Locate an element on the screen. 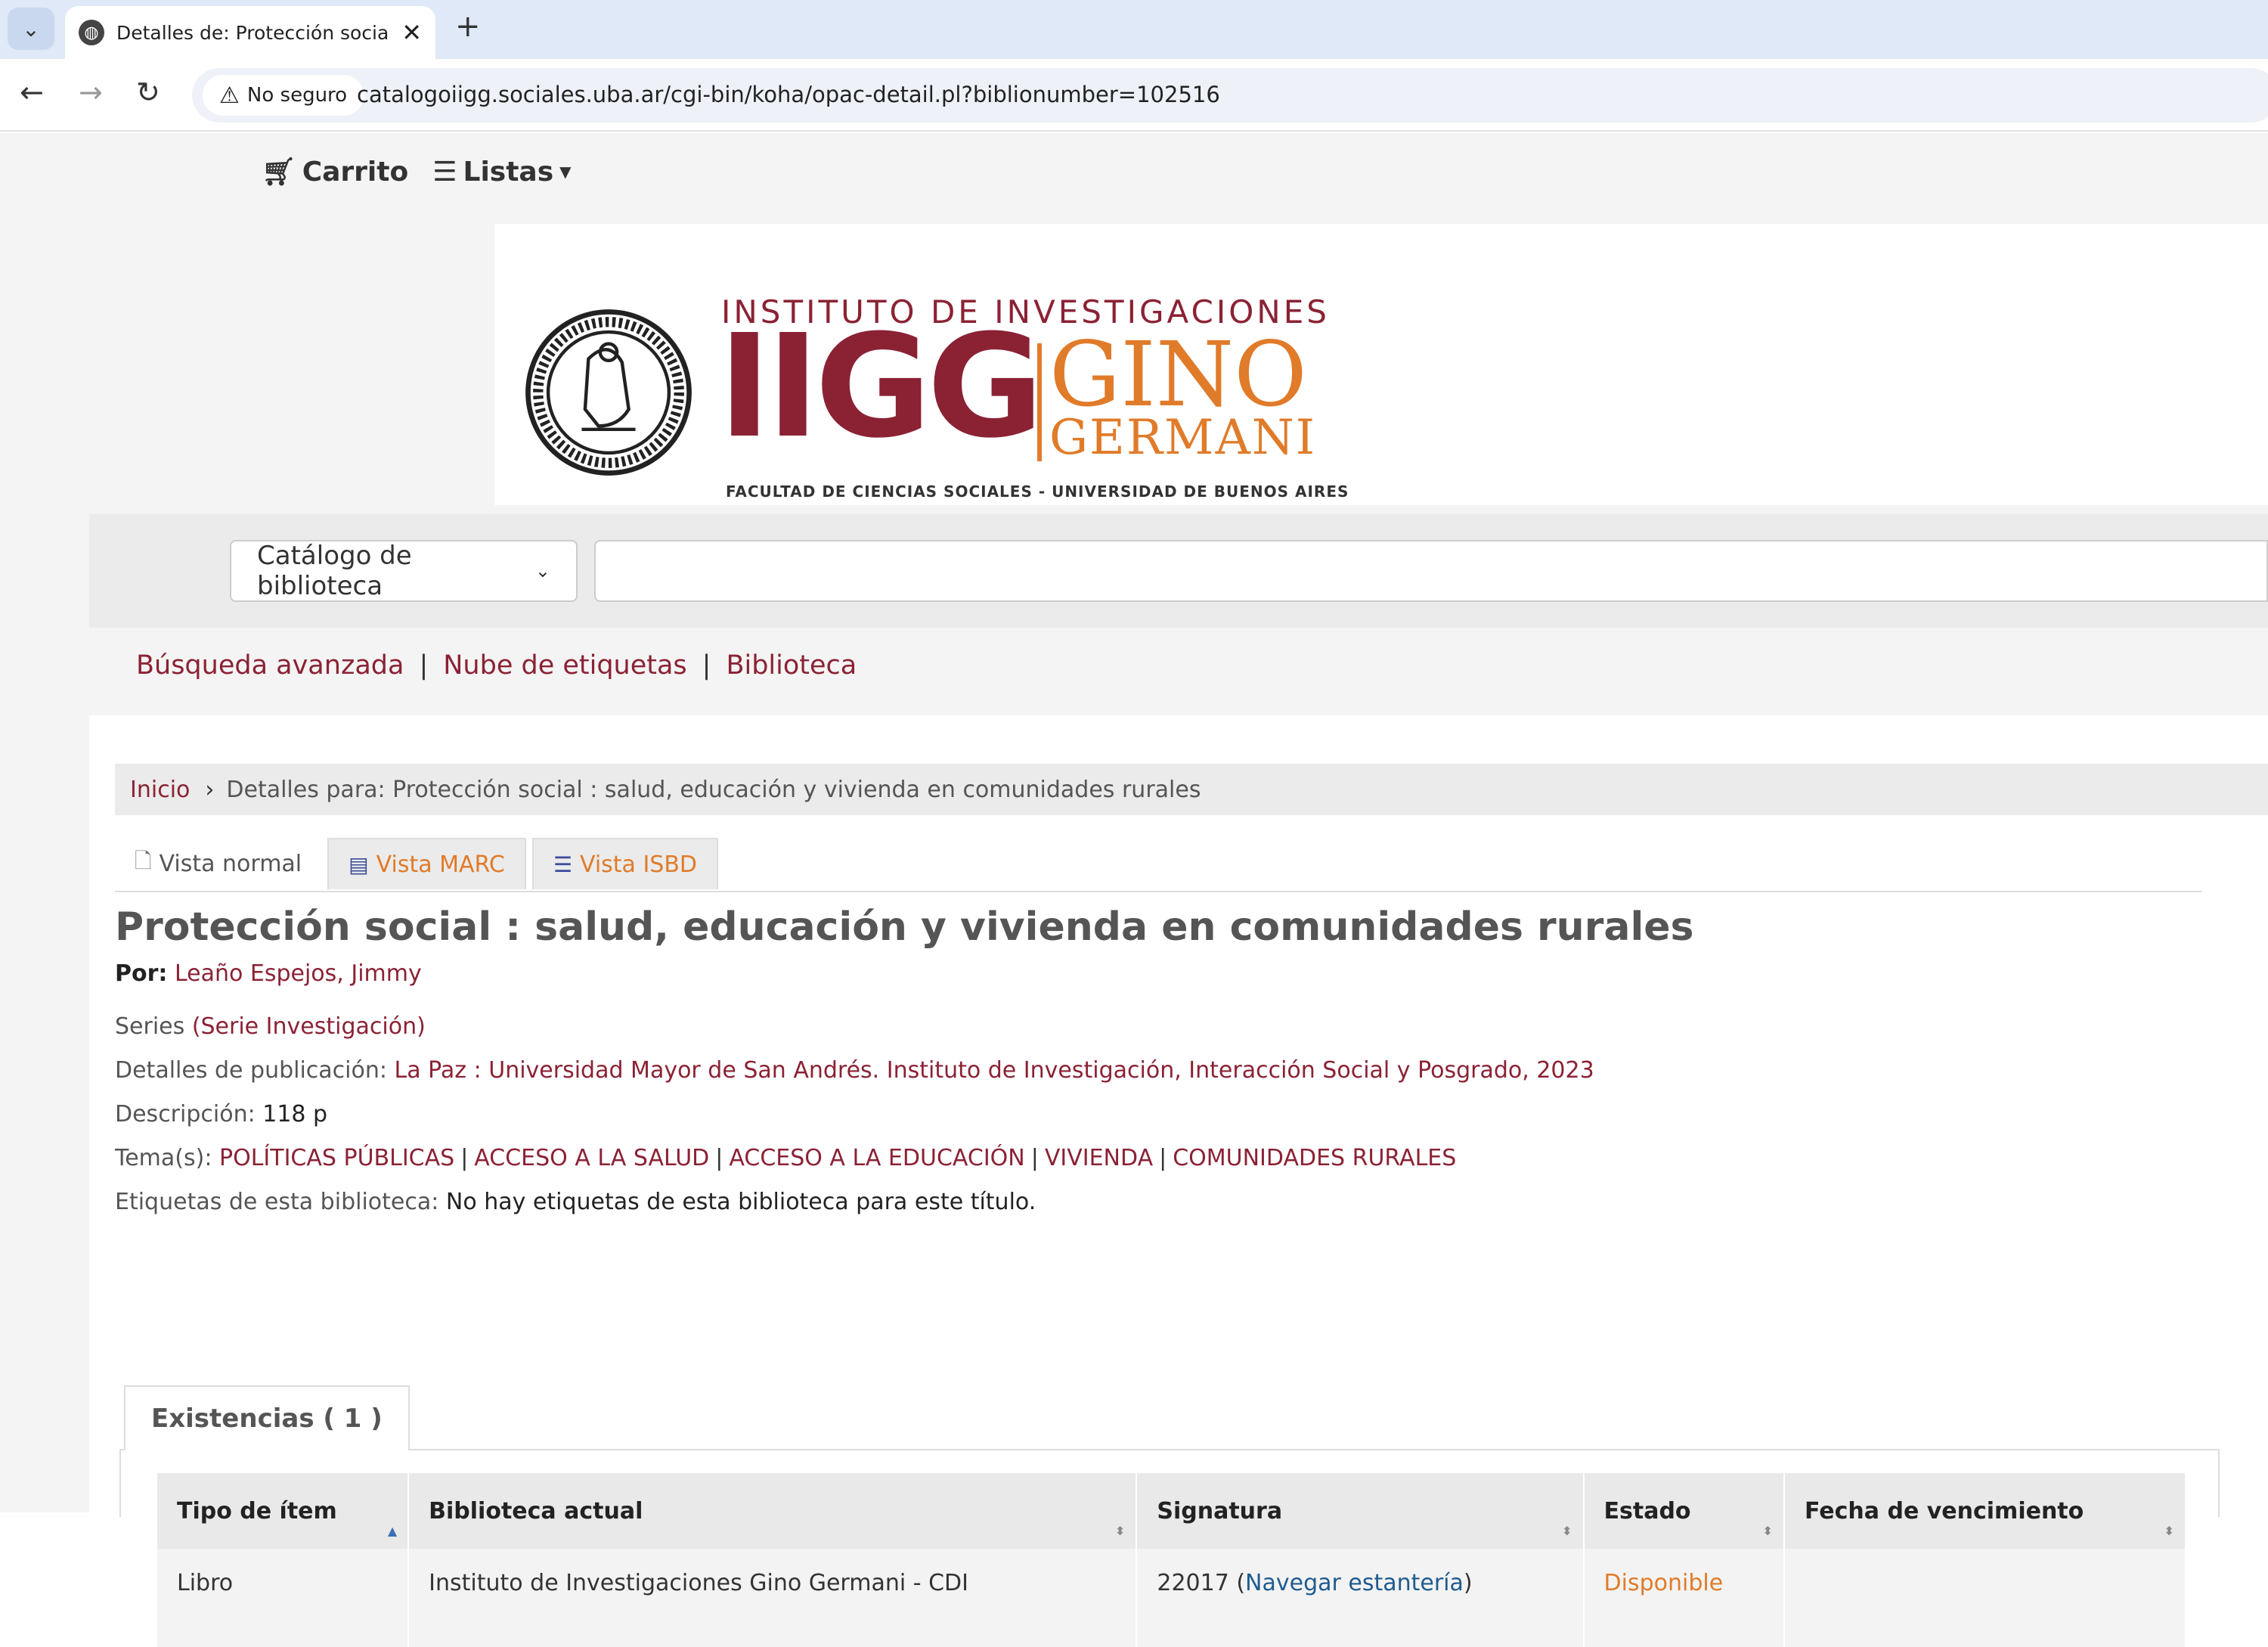 The image size is (2268, 1647). cell-due-date is located at coordinates (1985, 1598).